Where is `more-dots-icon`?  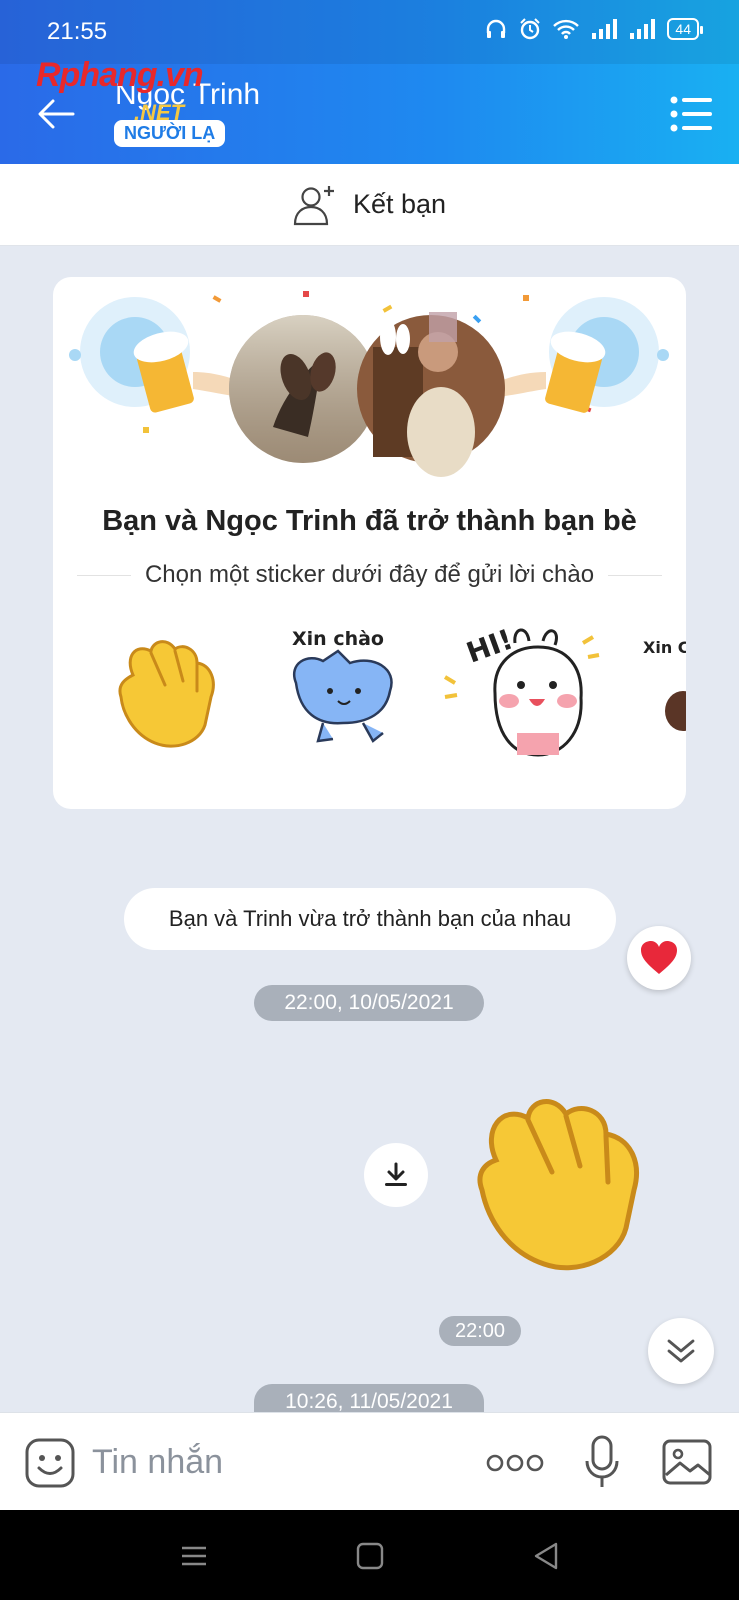
more-dots-icon is located at coordinates (515, 1463).